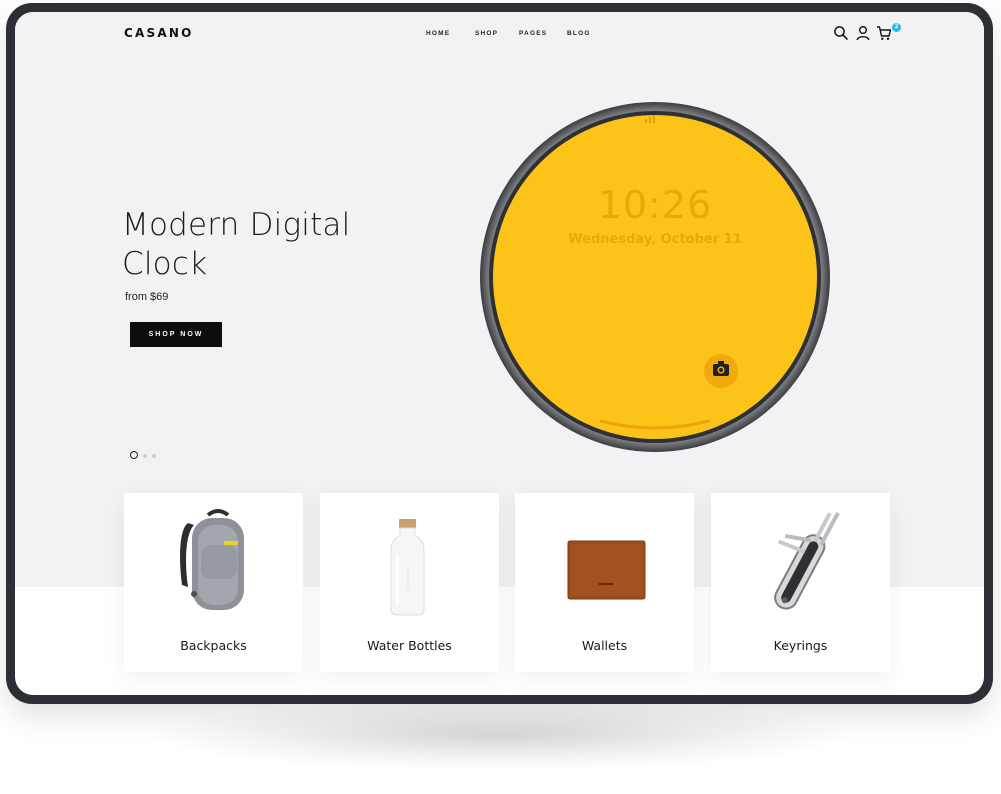 Image resolution: width=1001 pixels, height=794 pixels. What do you see at coordinates (500, 735) in the screenshot?
I see `device-shadow` at bounding box center [500, 735].